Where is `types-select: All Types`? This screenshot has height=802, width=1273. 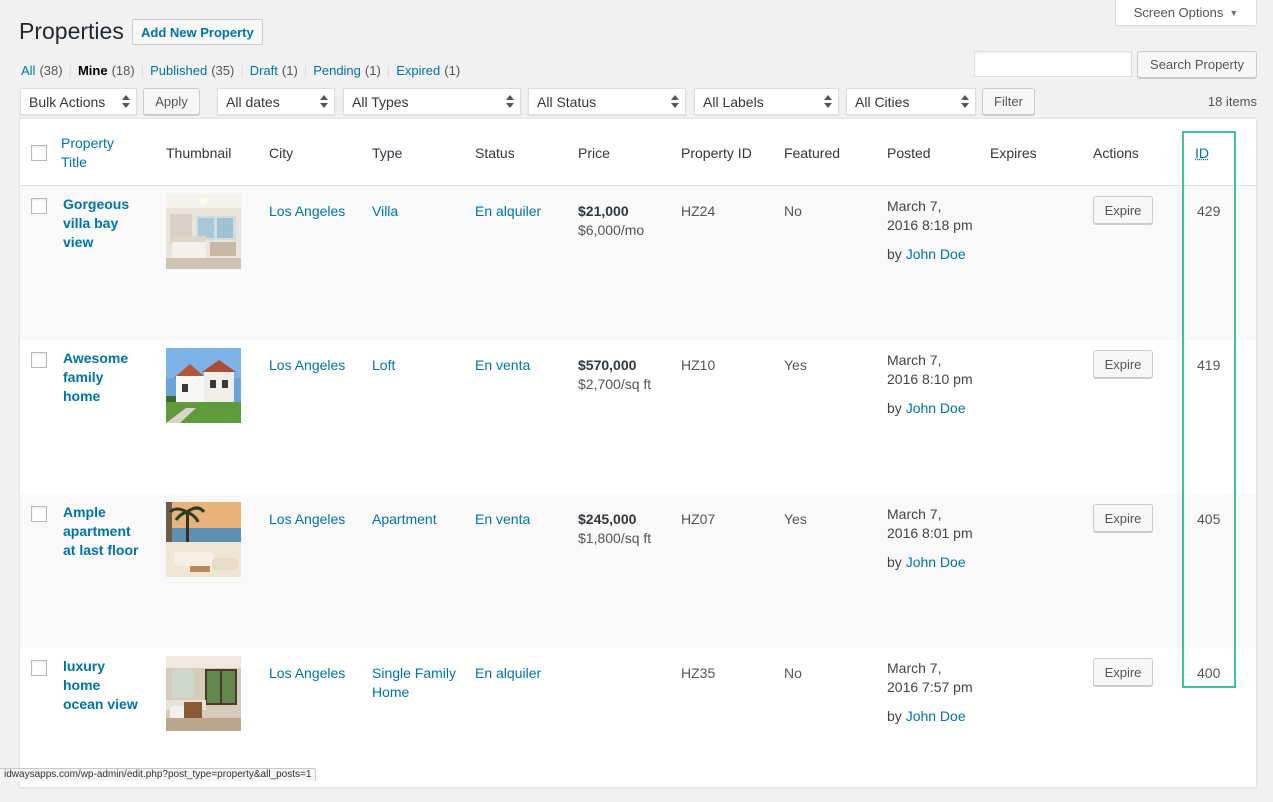
types-select: All Types is located at coordinates (432, 101).